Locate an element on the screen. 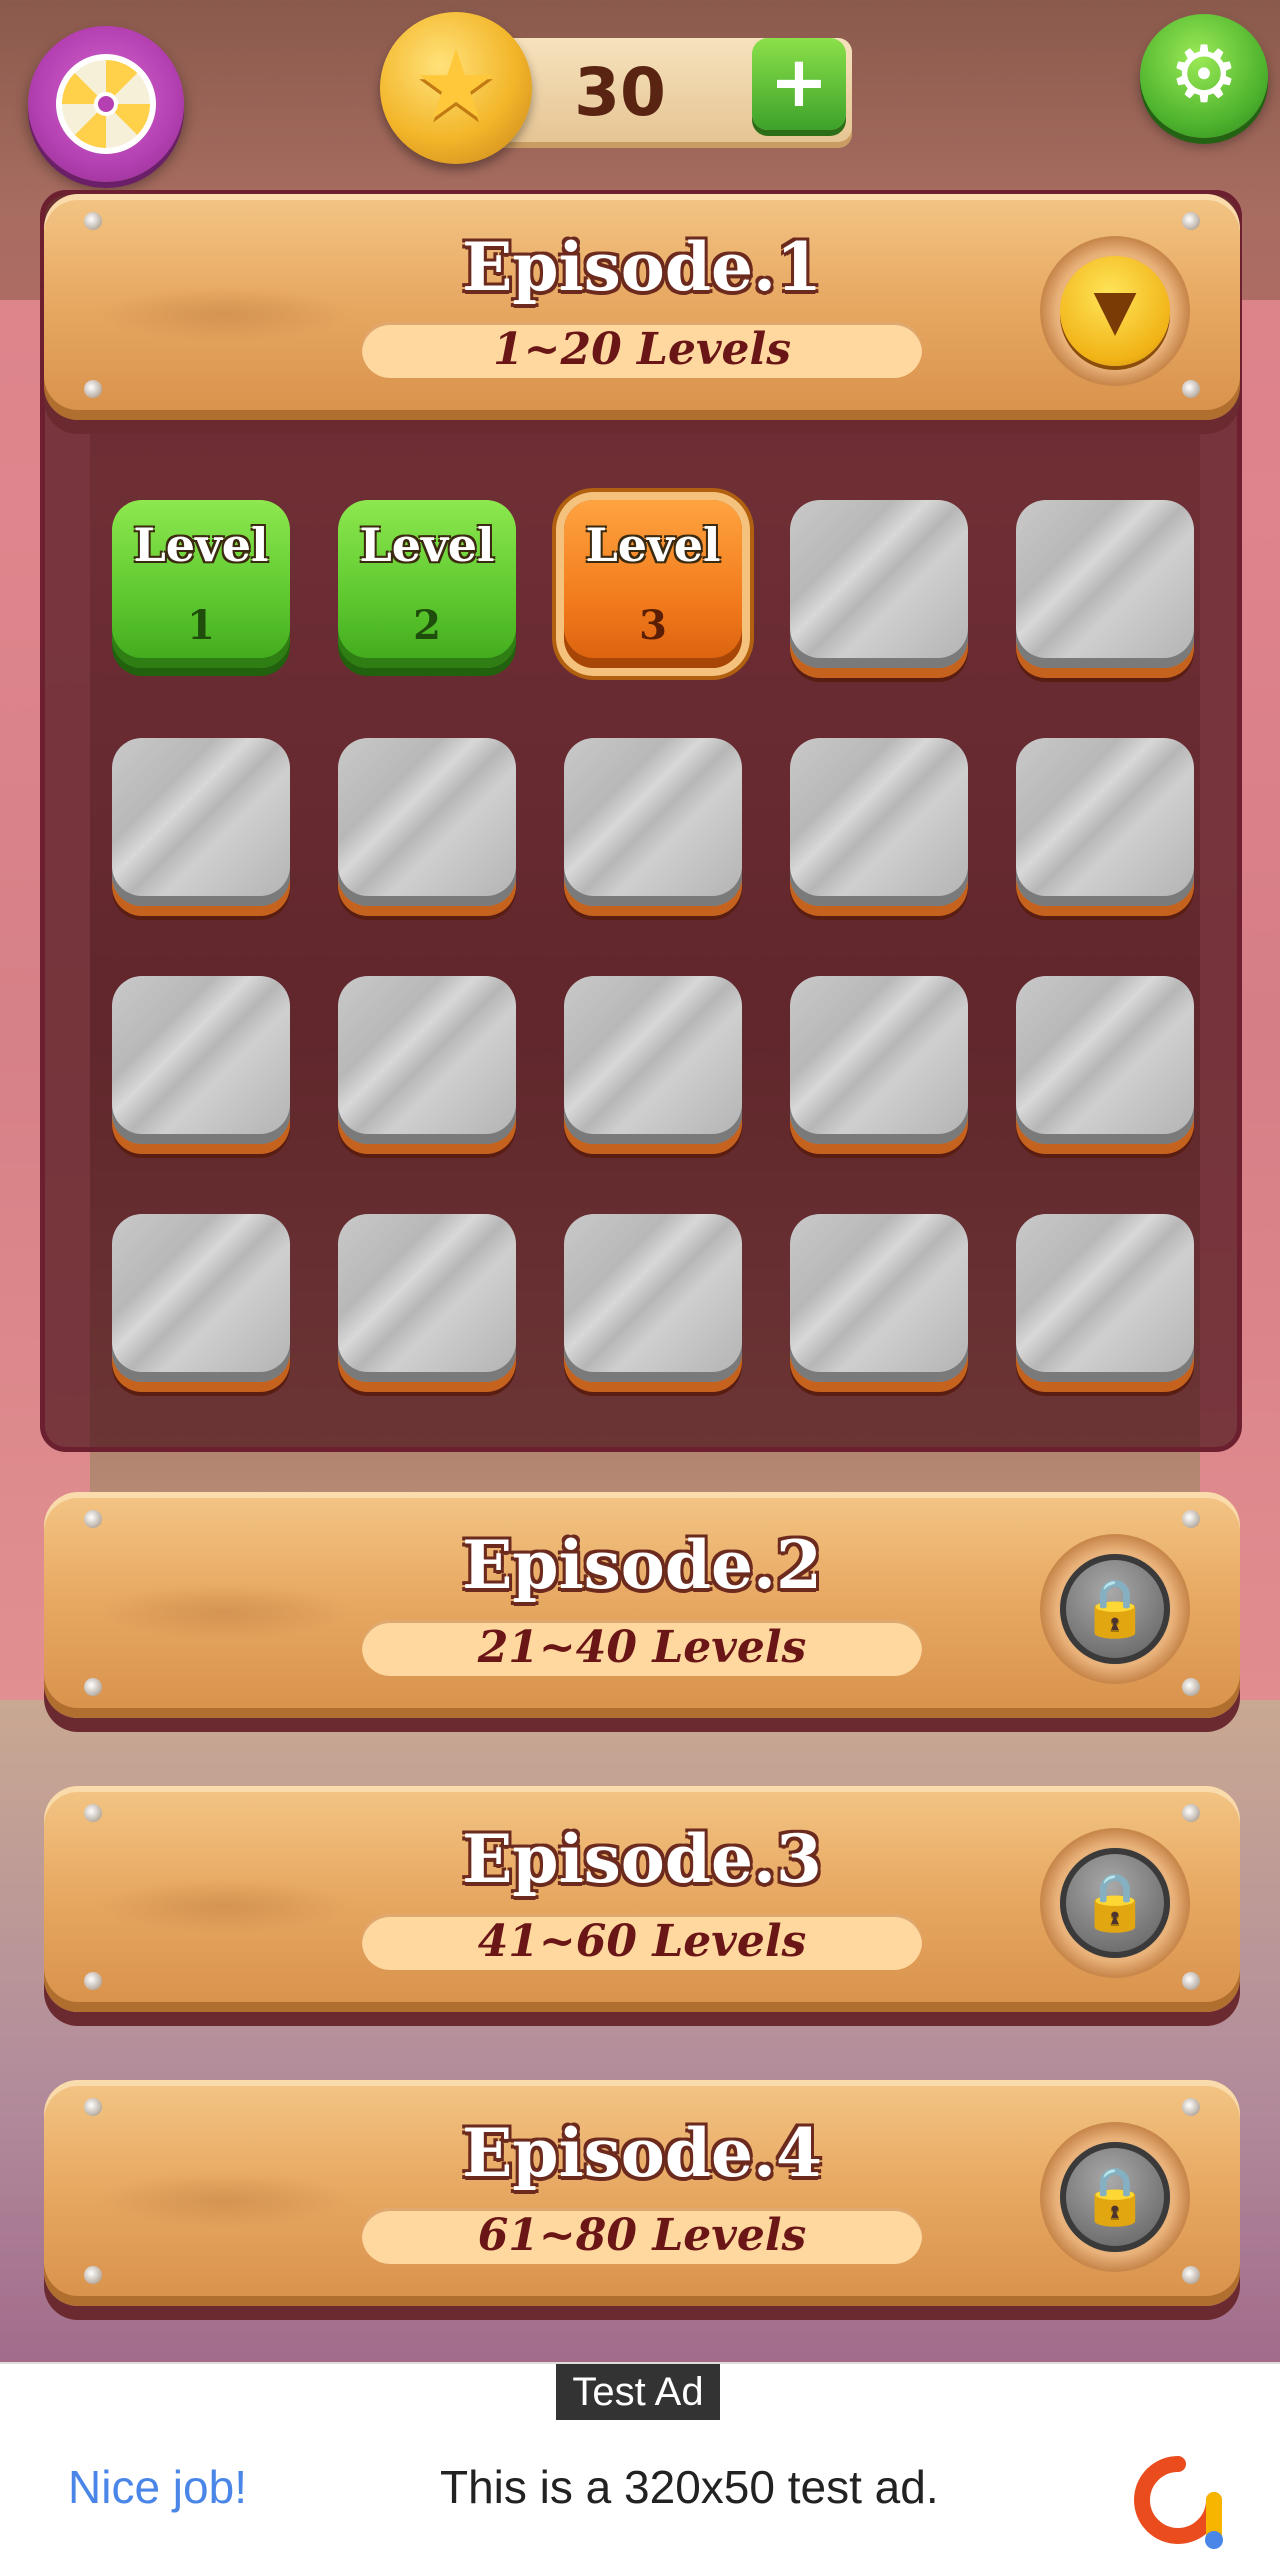 The height and width of the screenshot is (2562, 1280). ad-logo-icon is located at coordinates (1178, 2502).